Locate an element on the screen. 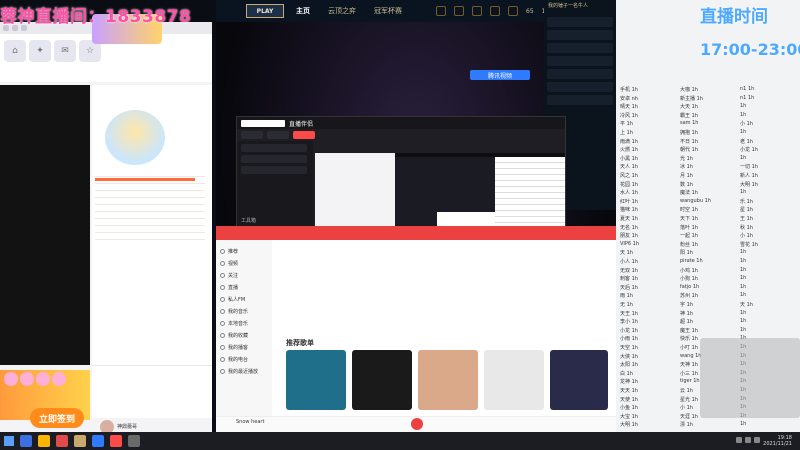  danmu-entry: 无 1h is located at coordinates (626, 305).